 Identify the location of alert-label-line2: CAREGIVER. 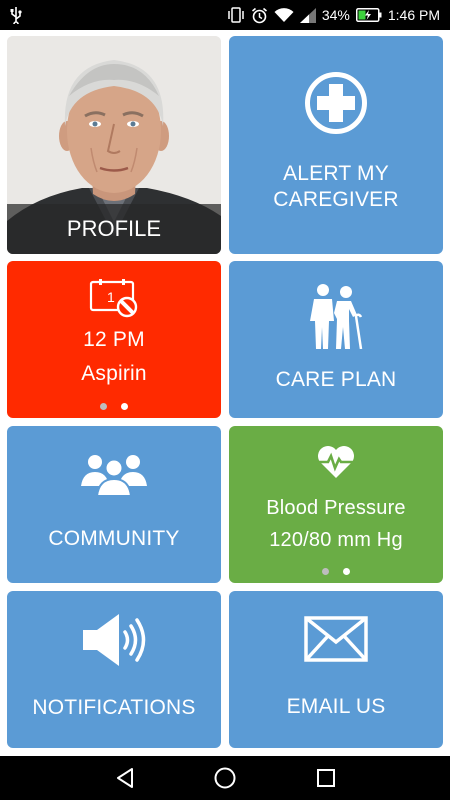
(336, 199).